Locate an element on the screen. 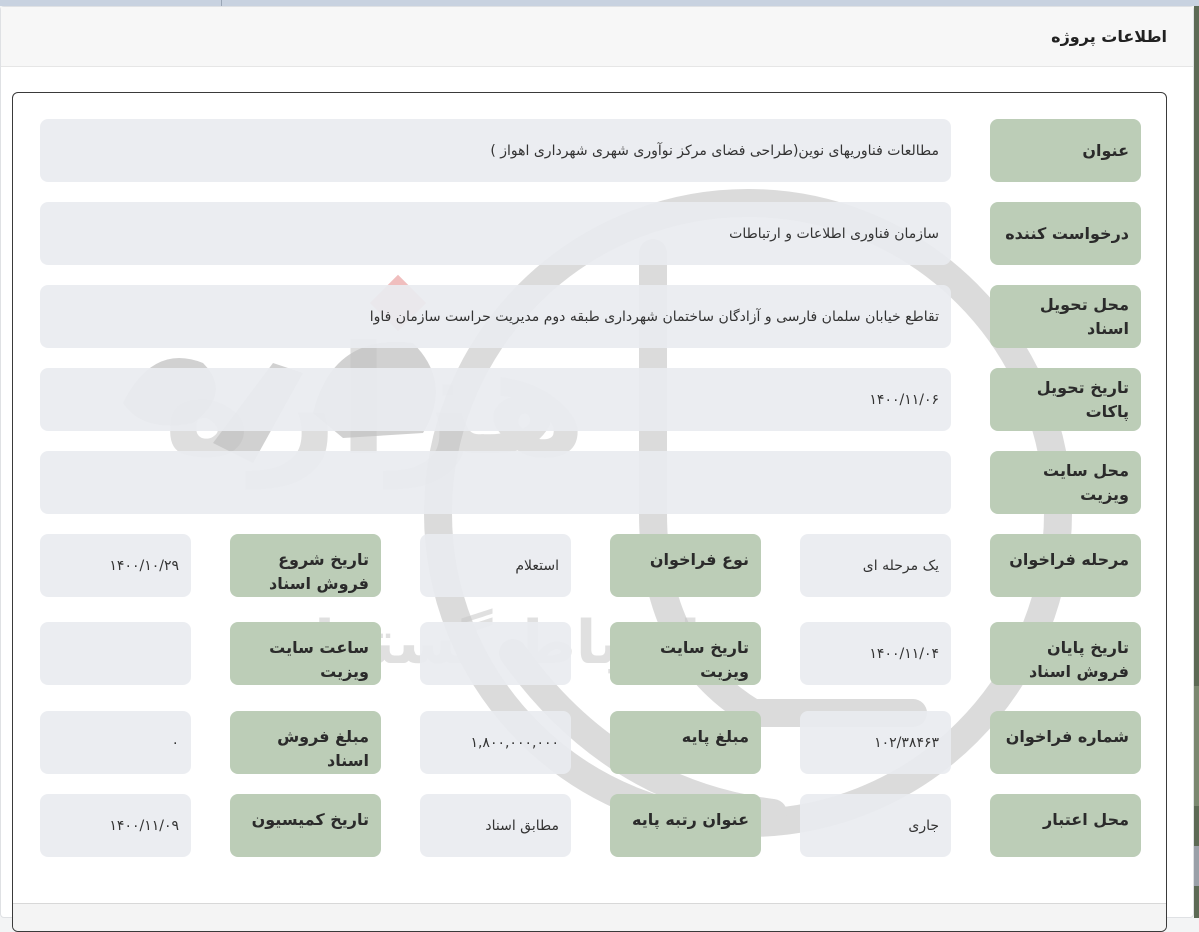  card-title: اطلاعات پروژه is located at coordinates (1109, 36).